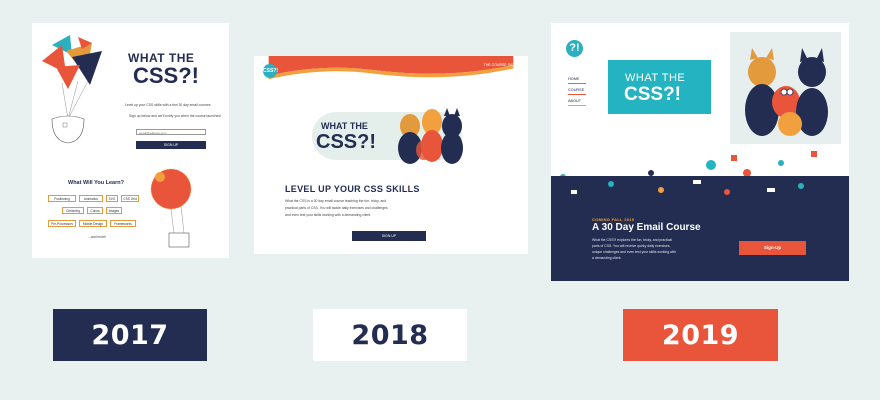 The height and width of the screenshot is (400, 880). I want to click on site-logo: CSS?!, so click(270, 71).